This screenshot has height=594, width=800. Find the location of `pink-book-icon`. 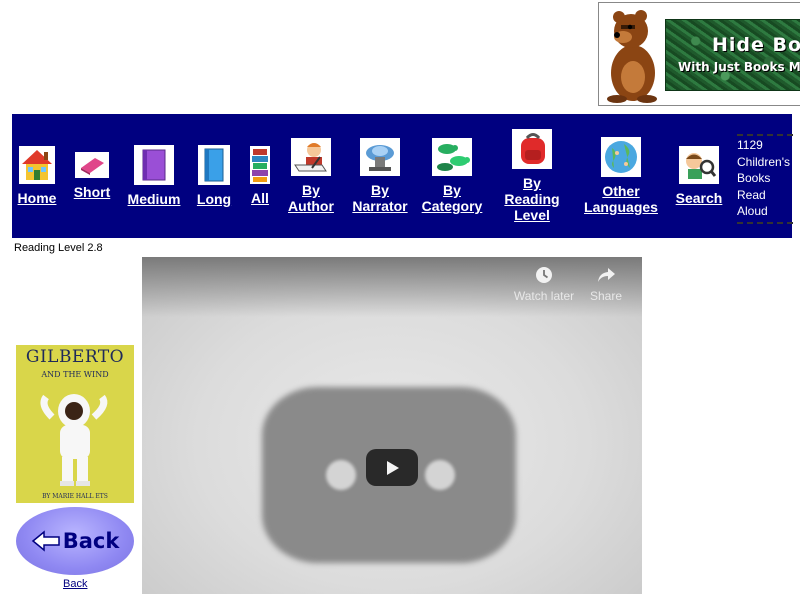

pink-book-icon is located at coordinates (92, 165).